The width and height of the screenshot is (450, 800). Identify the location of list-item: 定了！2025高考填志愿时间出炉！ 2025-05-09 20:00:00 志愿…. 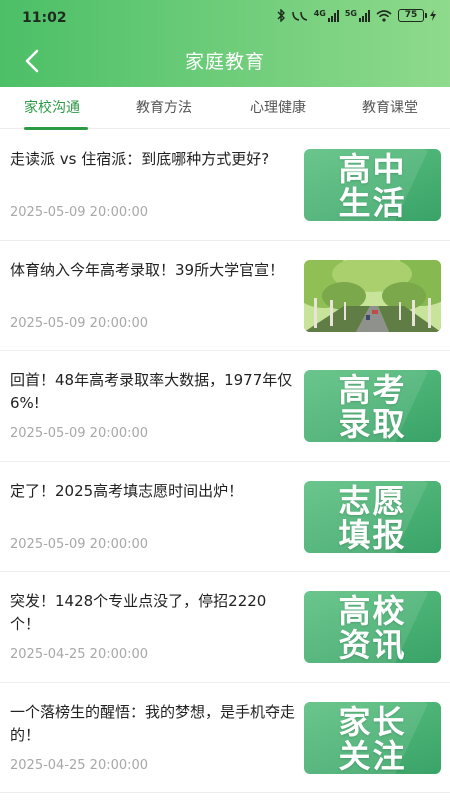
(225, 517).